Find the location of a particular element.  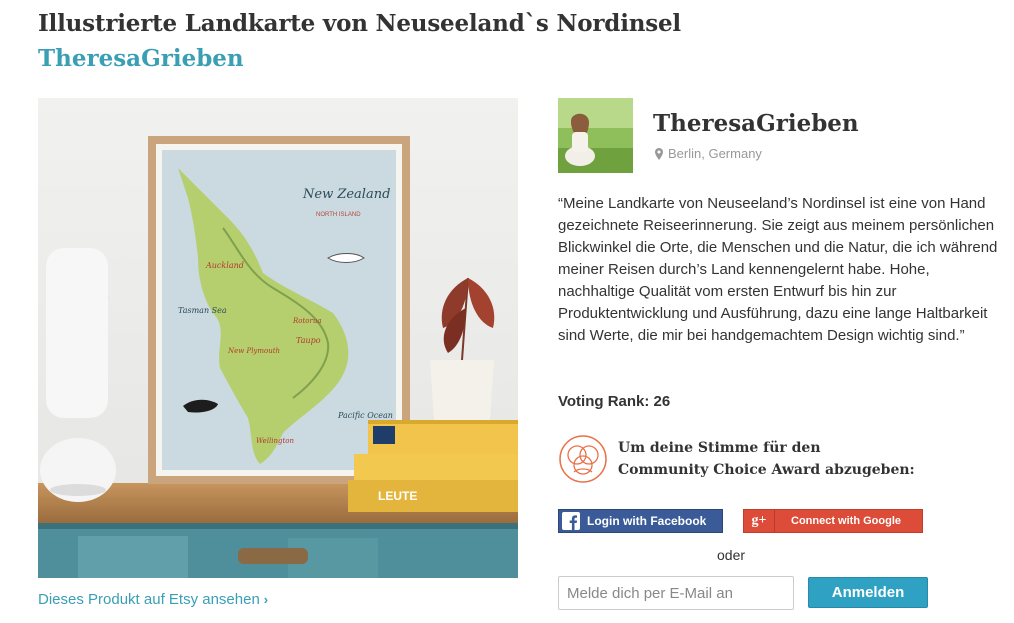

google-plus-icon: g+ is located at coordinates (759, 521).